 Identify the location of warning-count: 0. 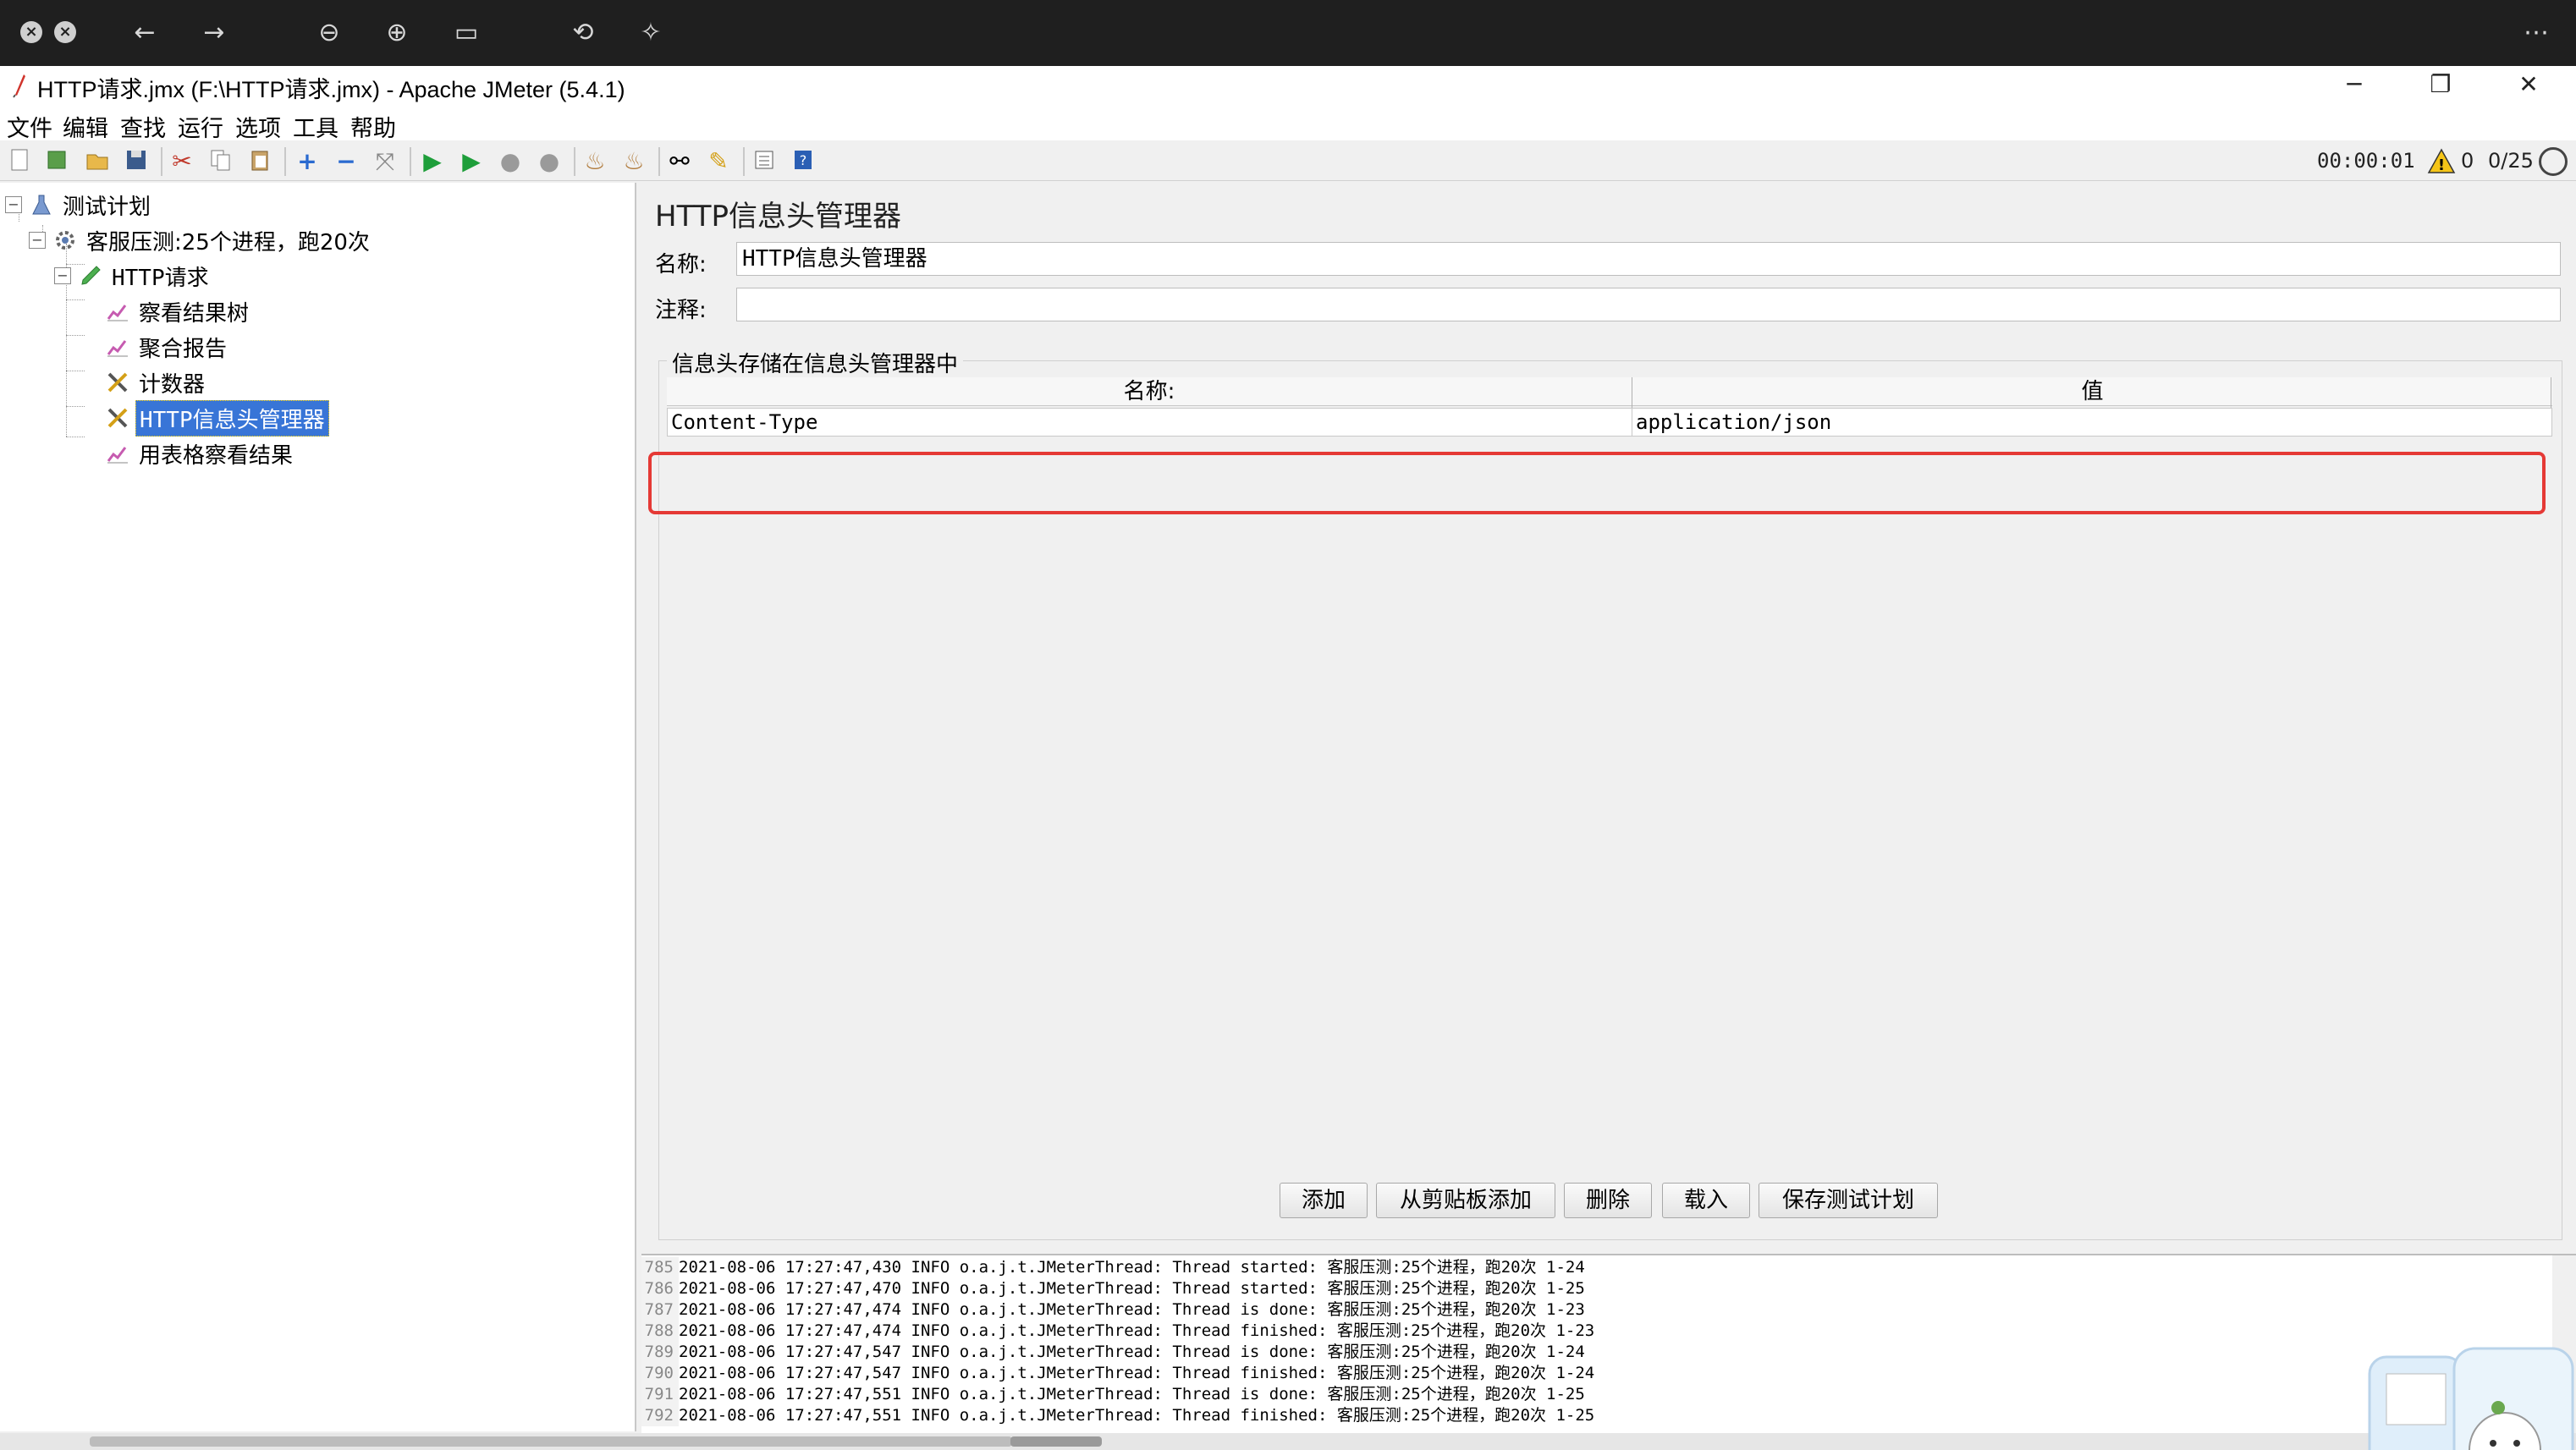
(2467, 161).